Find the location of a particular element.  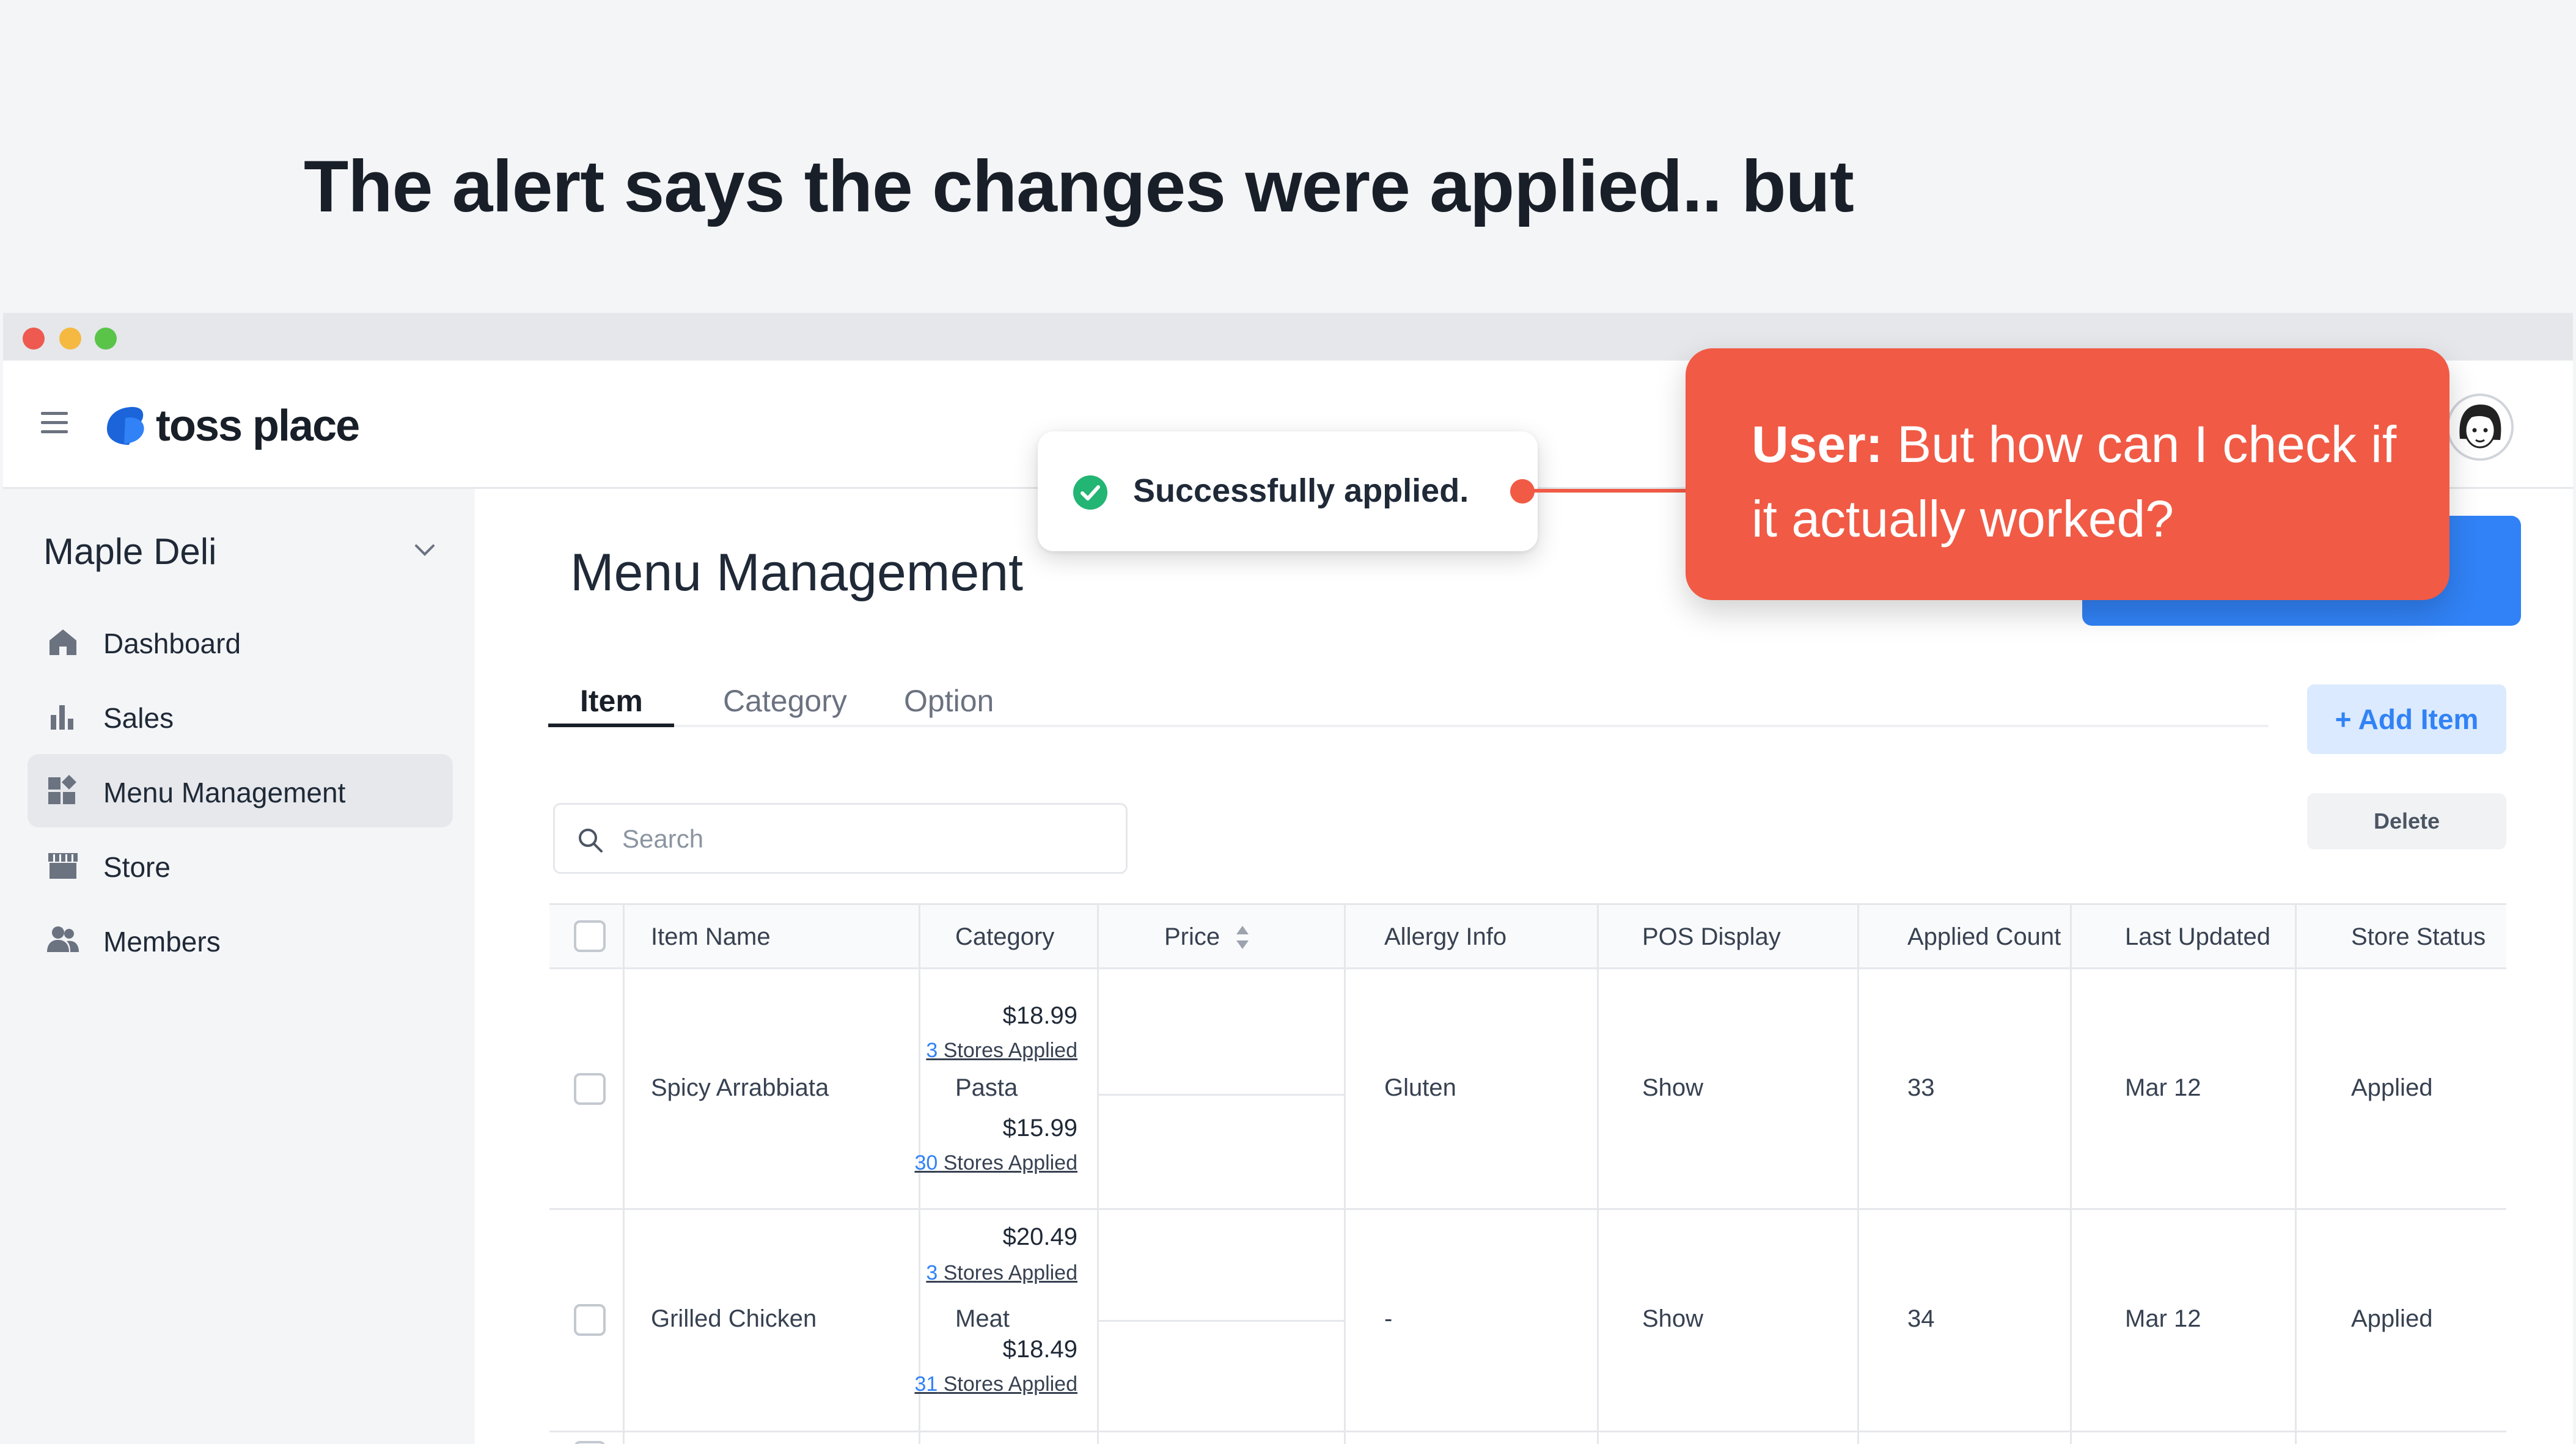

column-header-pos-display: POS Display is located at coordinates (1711, 937).